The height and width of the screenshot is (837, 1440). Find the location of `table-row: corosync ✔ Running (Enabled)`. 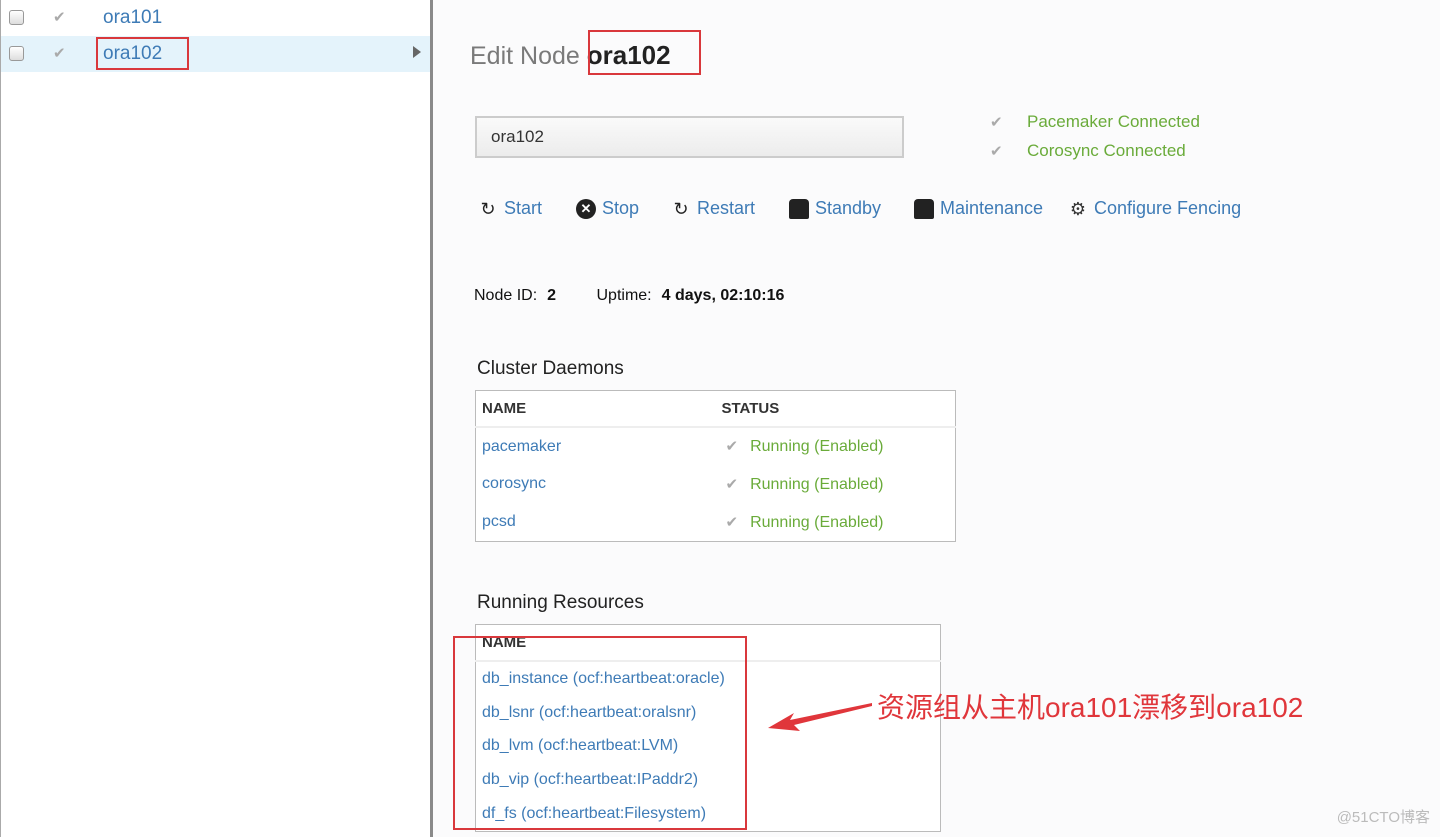

table-row: corosync ✔ Running (Enabled) is located at coordinates (716, 484).